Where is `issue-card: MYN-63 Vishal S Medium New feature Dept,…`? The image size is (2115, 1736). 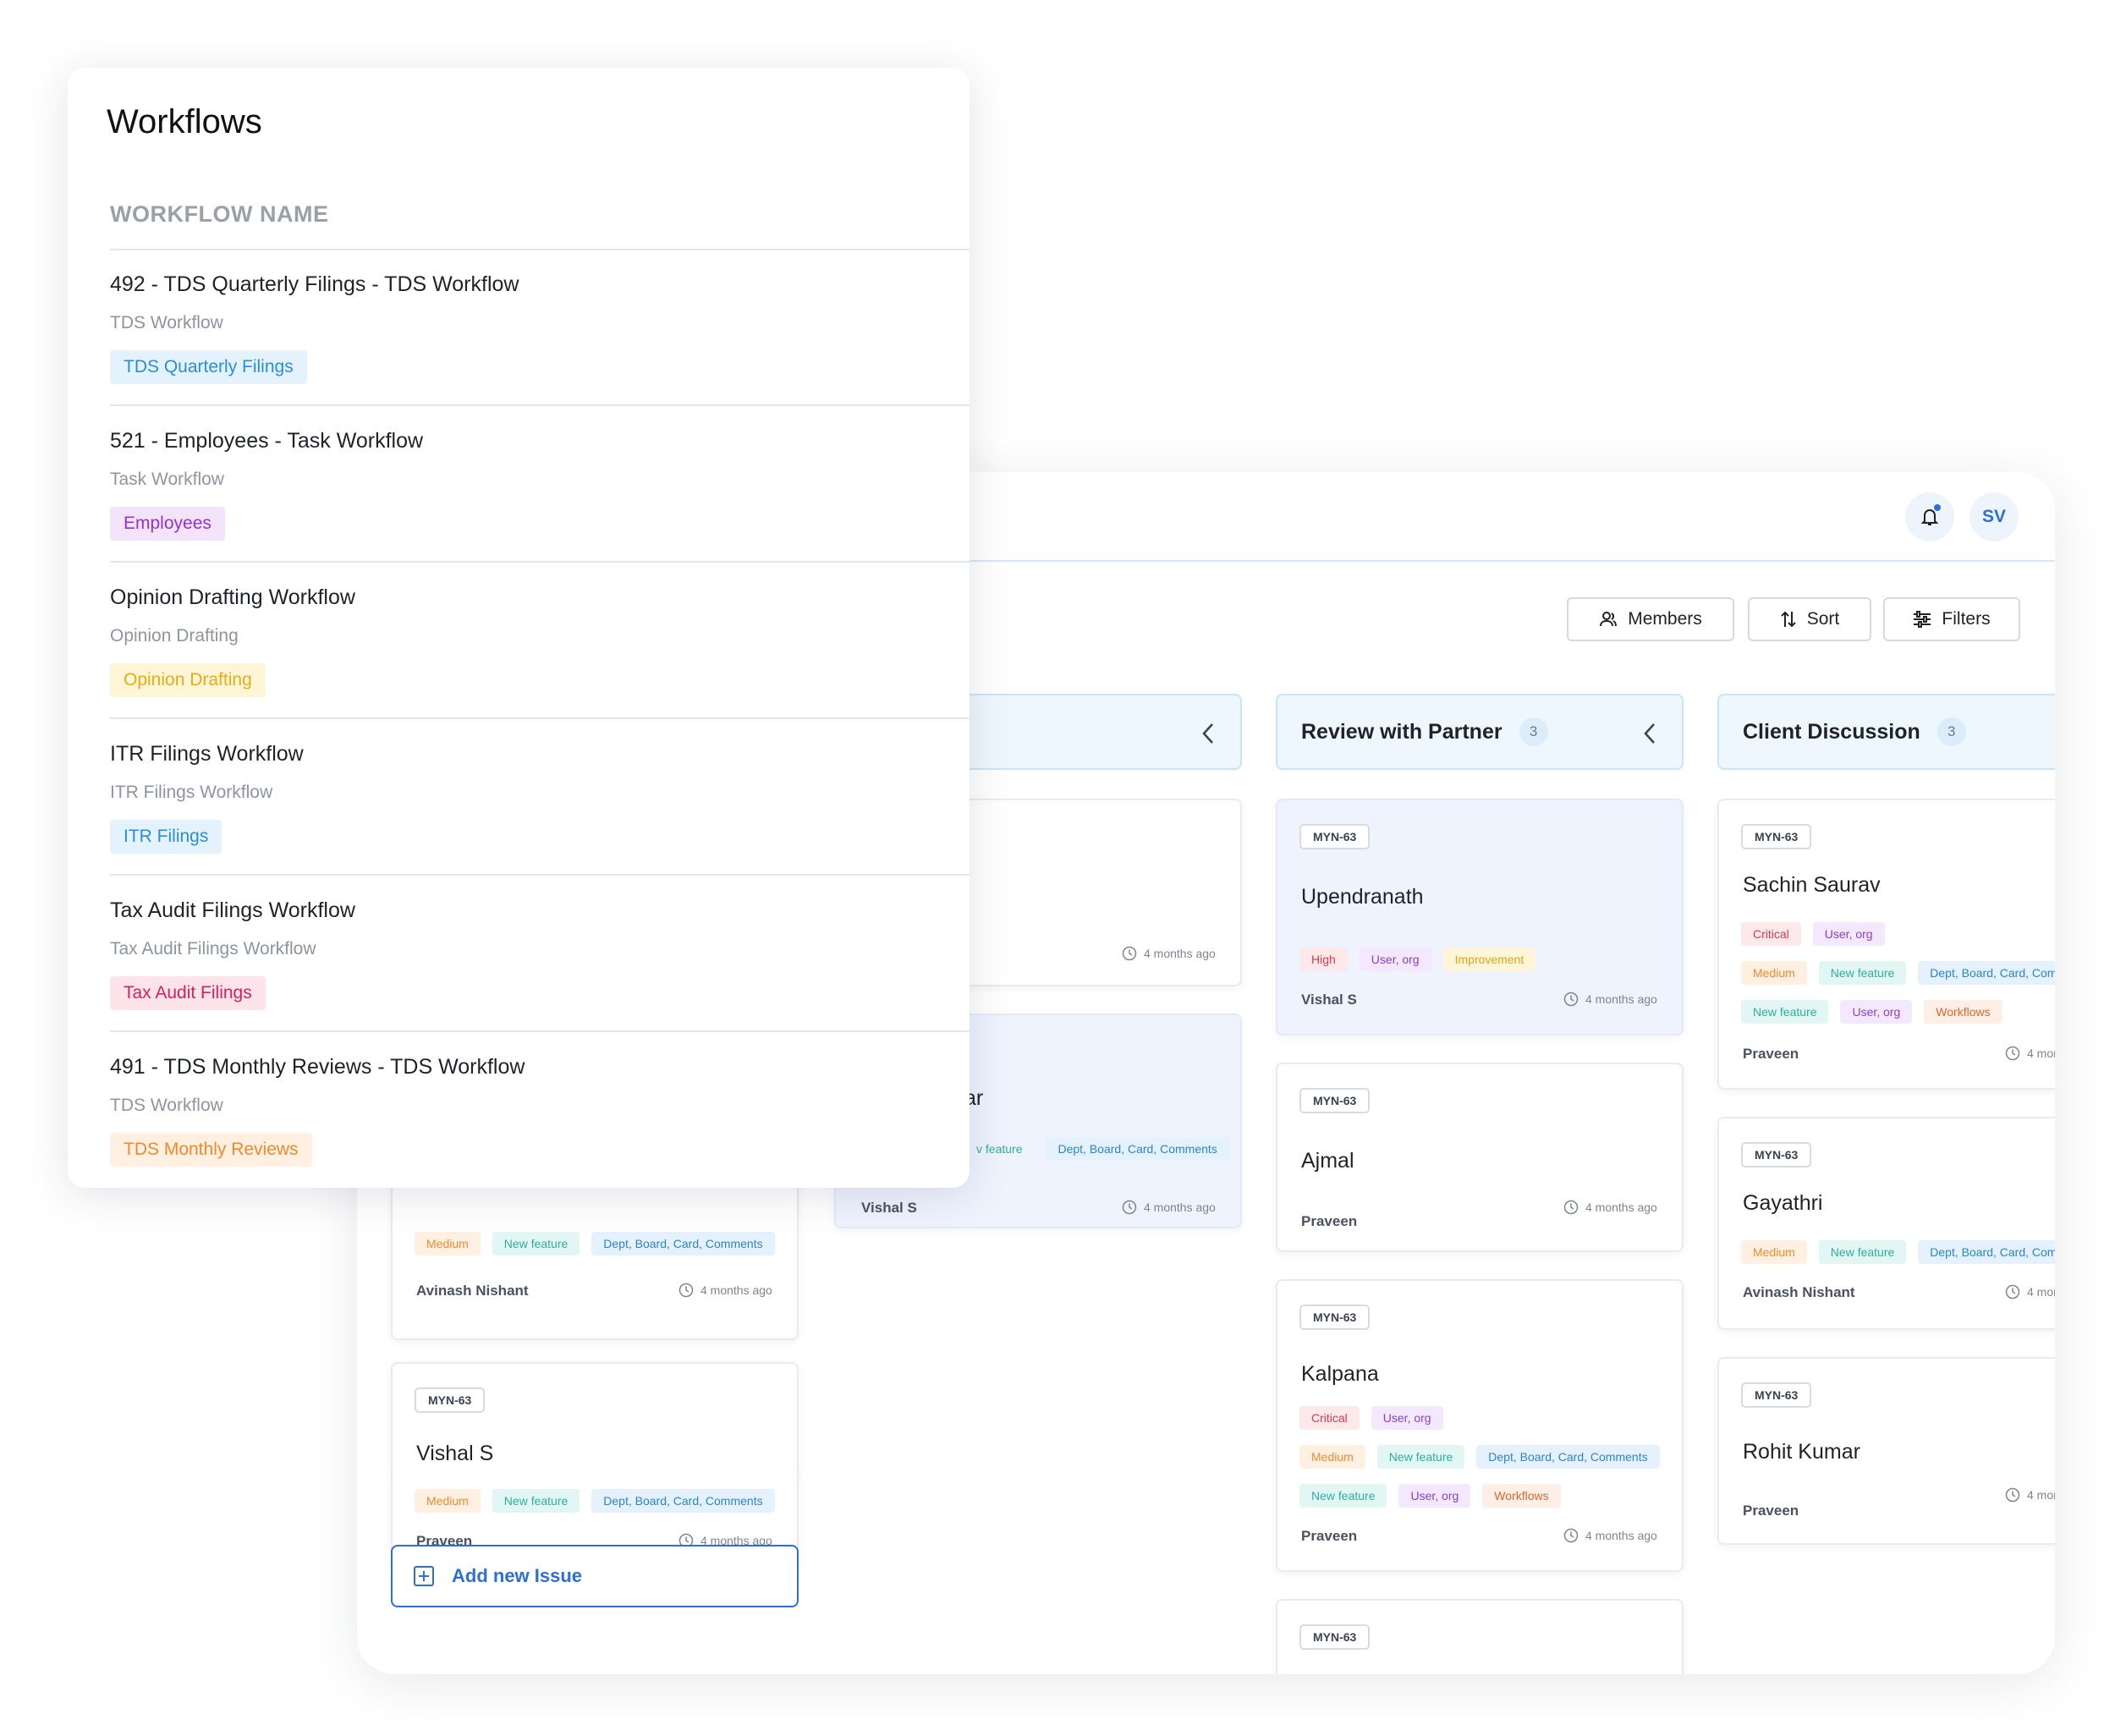 issue-card: MYN-63 Vishal S Medium New feature Dept,… is located at coordinates (595, 1467).